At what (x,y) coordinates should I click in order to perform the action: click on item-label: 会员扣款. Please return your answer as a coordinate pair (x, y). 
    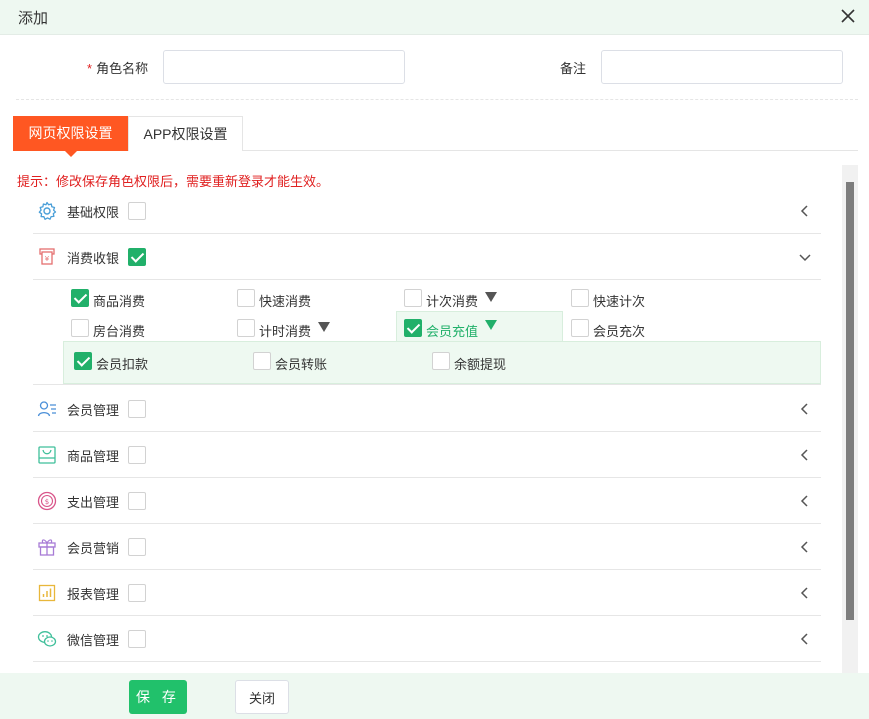
    Looking at the image, I should click on (122, 364).